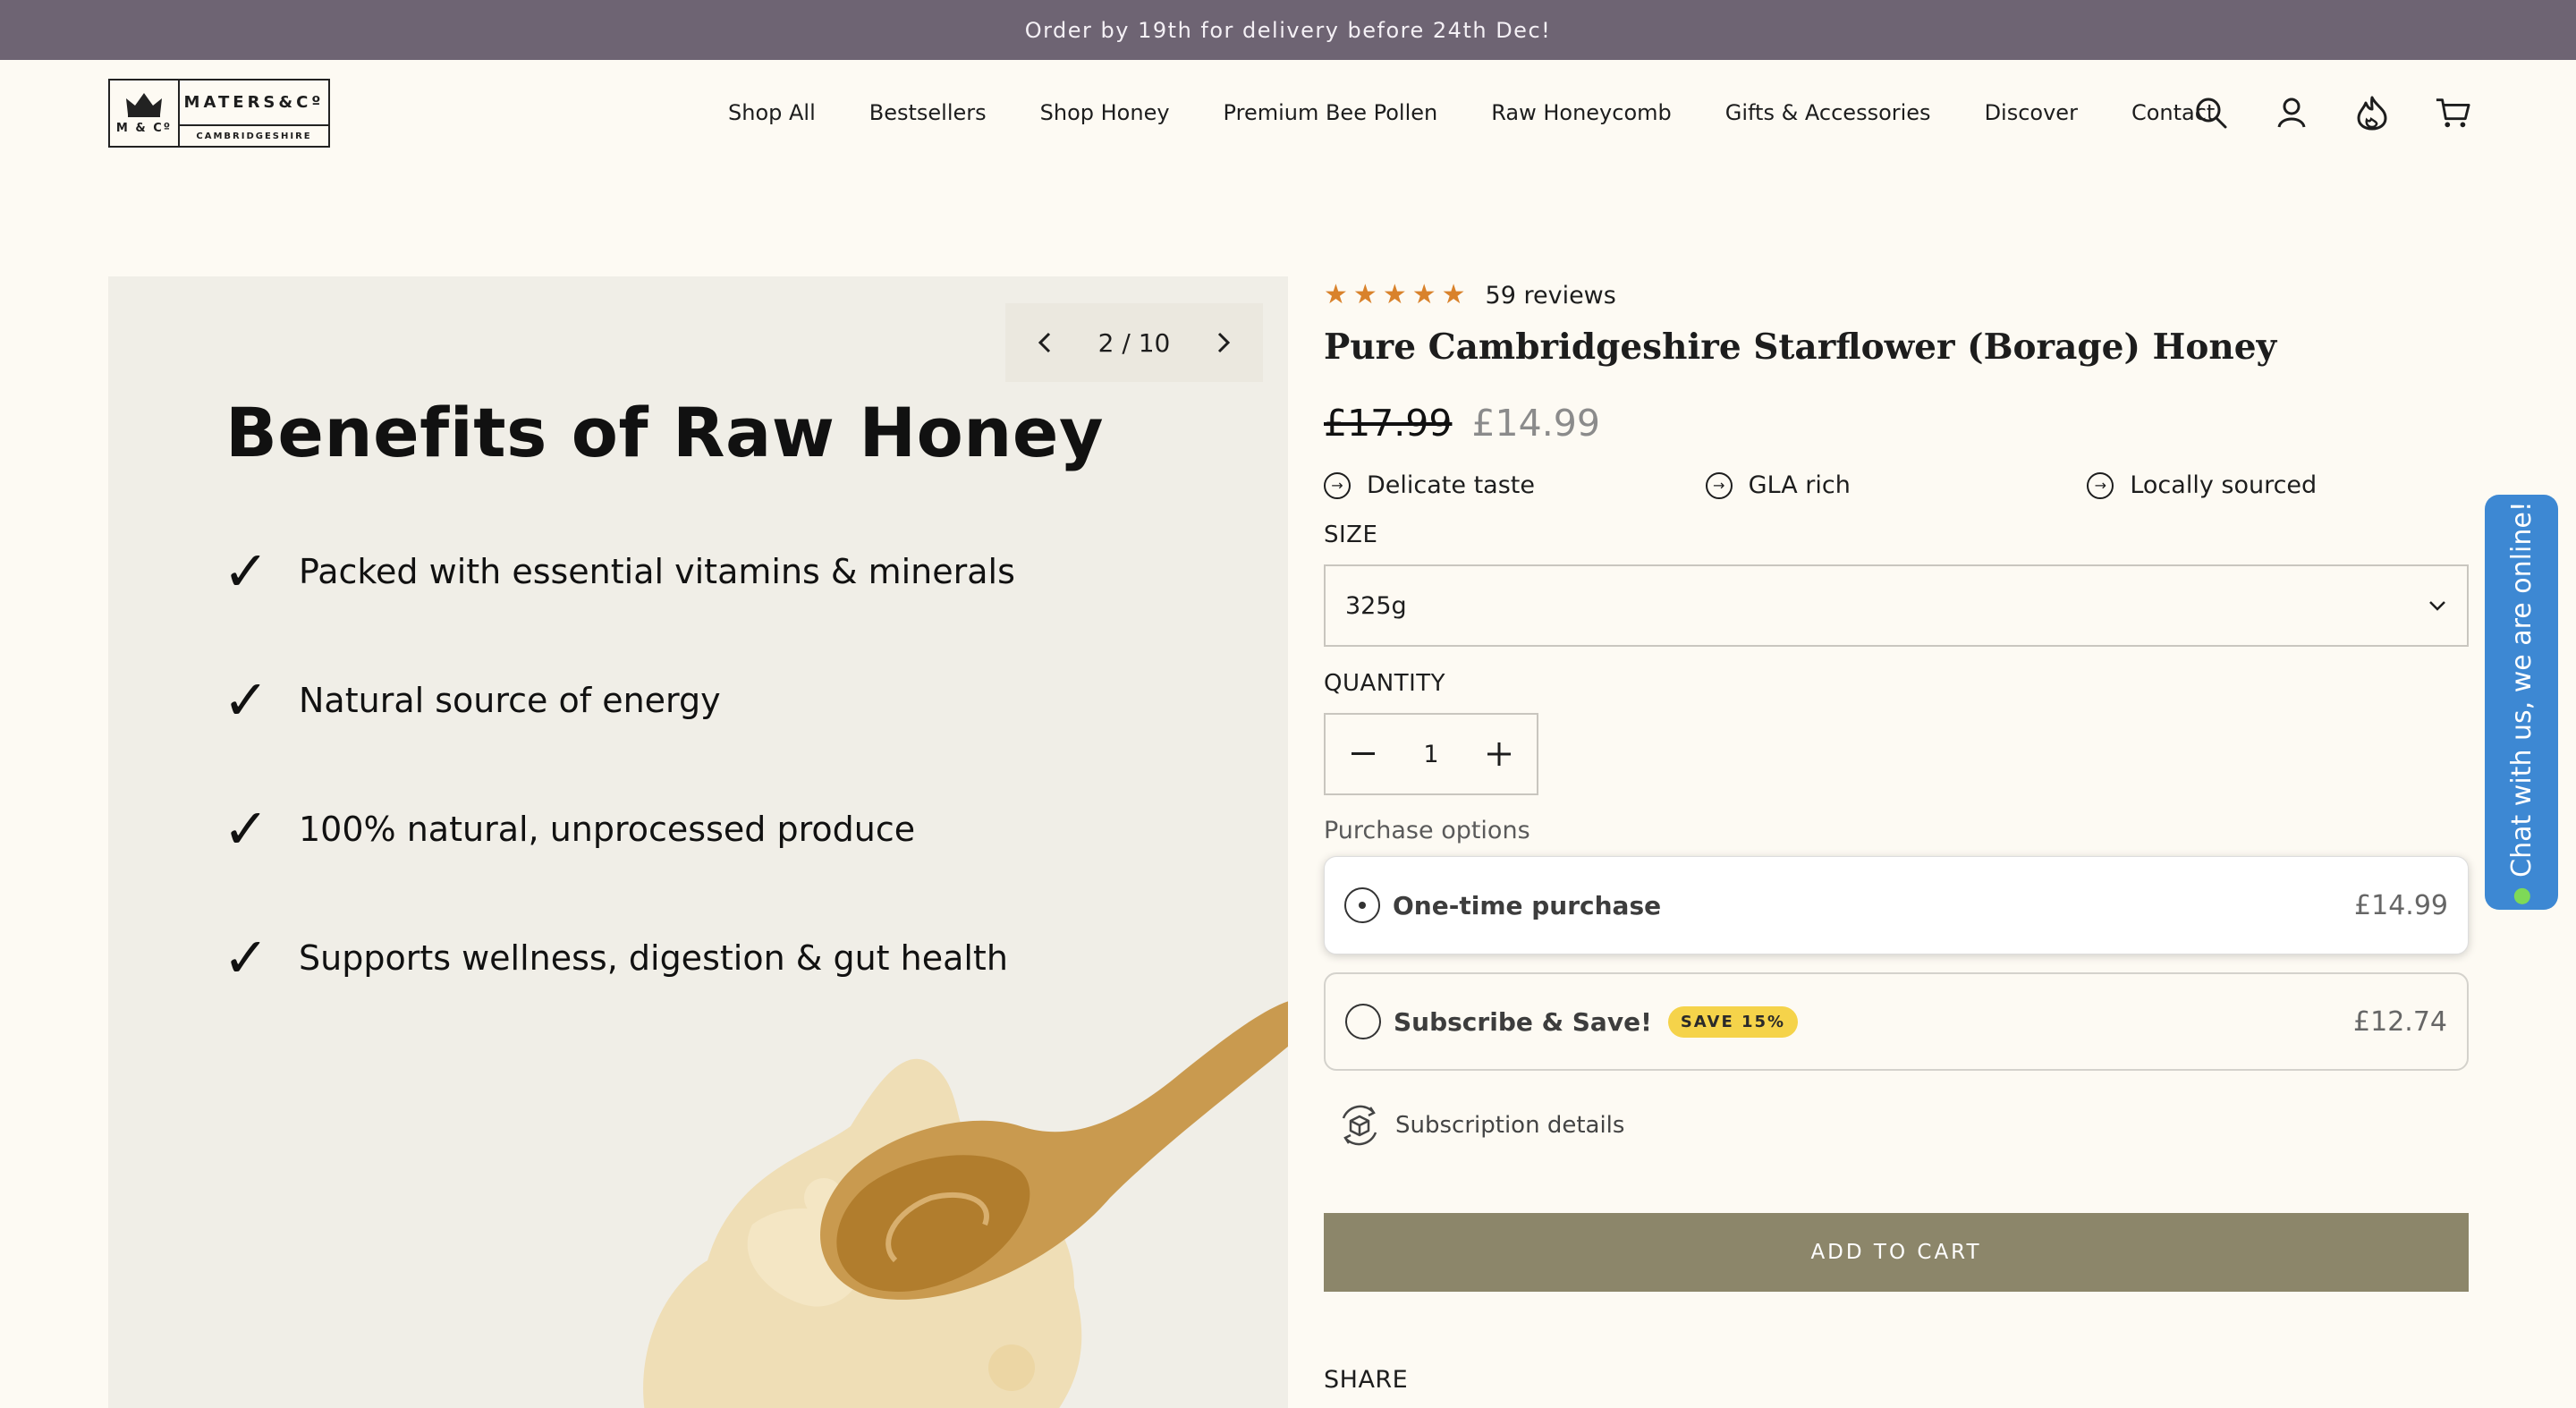  Describe the element at coordinates (2437, 606) in the screenshot. I see `chevron-down-icon` at that location.